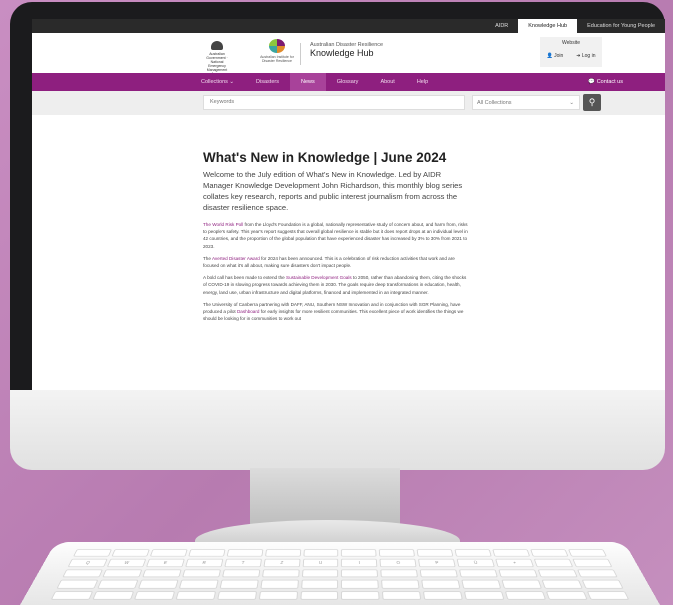 Image resolution: width=673 pixels, height=605 pixels. What do you see at coordinates (559, 56) in the screenshot?
I see `join-label: Join` at bounding box center [559, 56].